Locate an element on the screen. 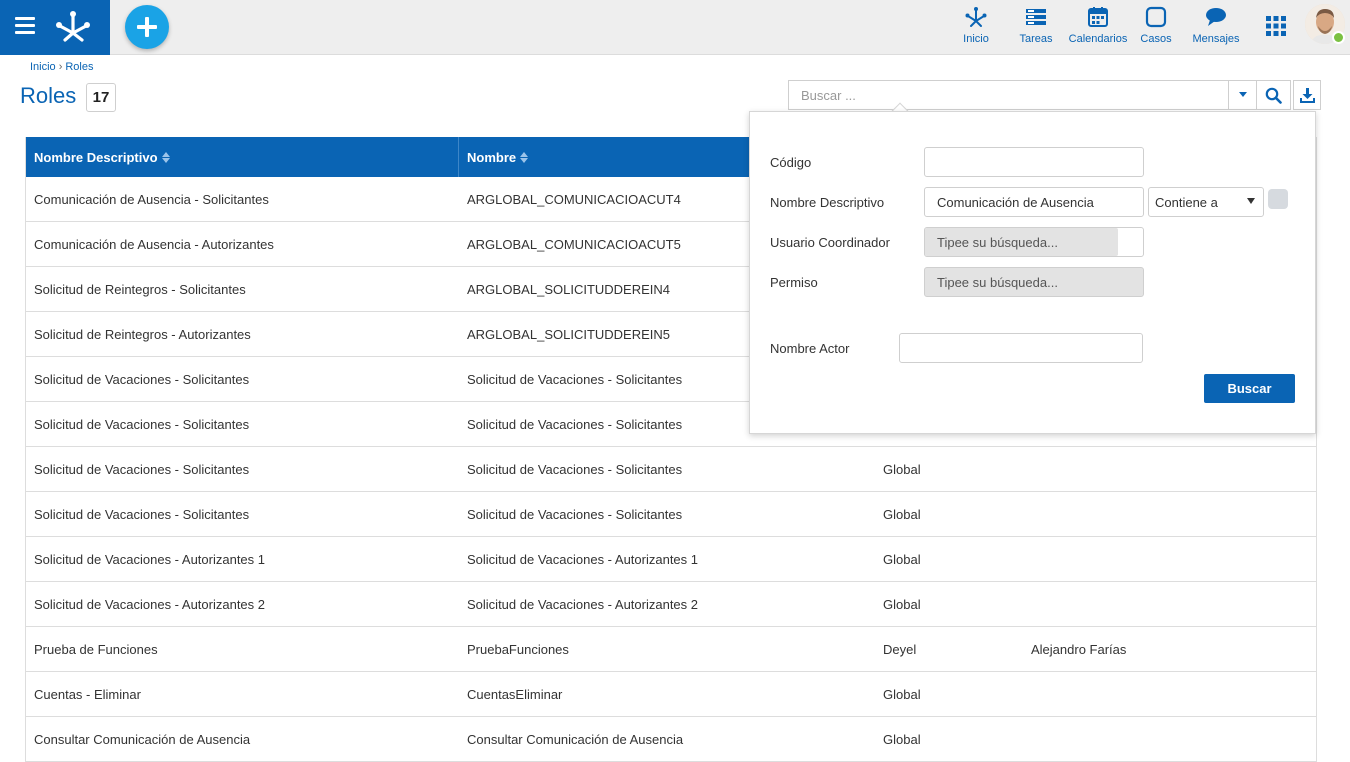 This screenshot has width=1350, height=762. download-icon is located at coordinates (1307, 95).